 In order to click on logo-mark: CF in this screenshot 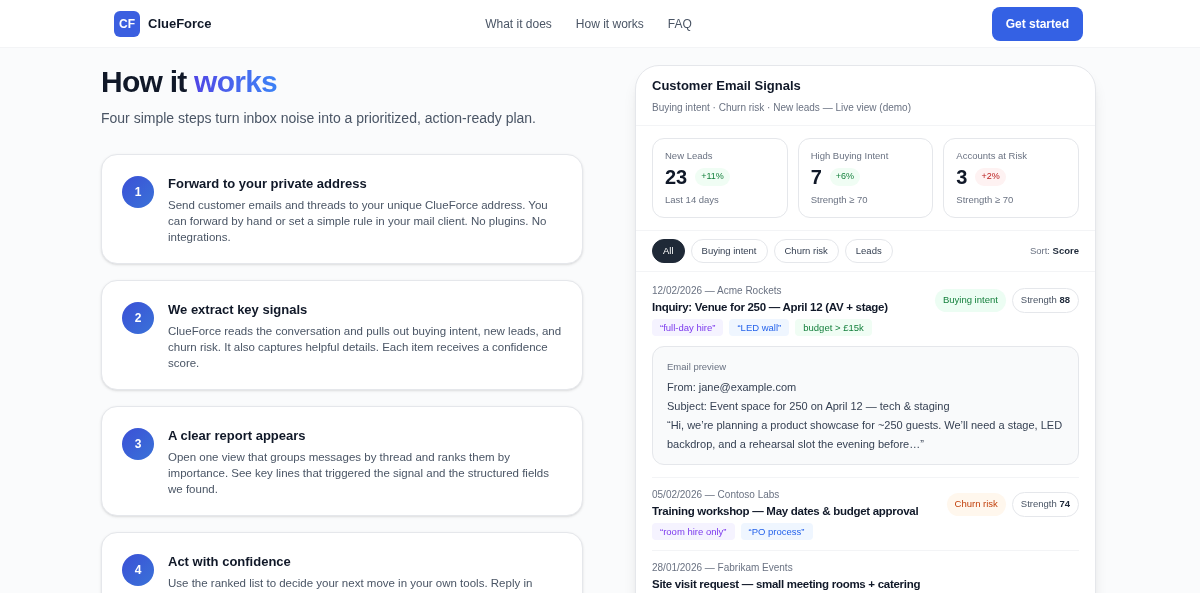, I will do `click(127, 23)`.